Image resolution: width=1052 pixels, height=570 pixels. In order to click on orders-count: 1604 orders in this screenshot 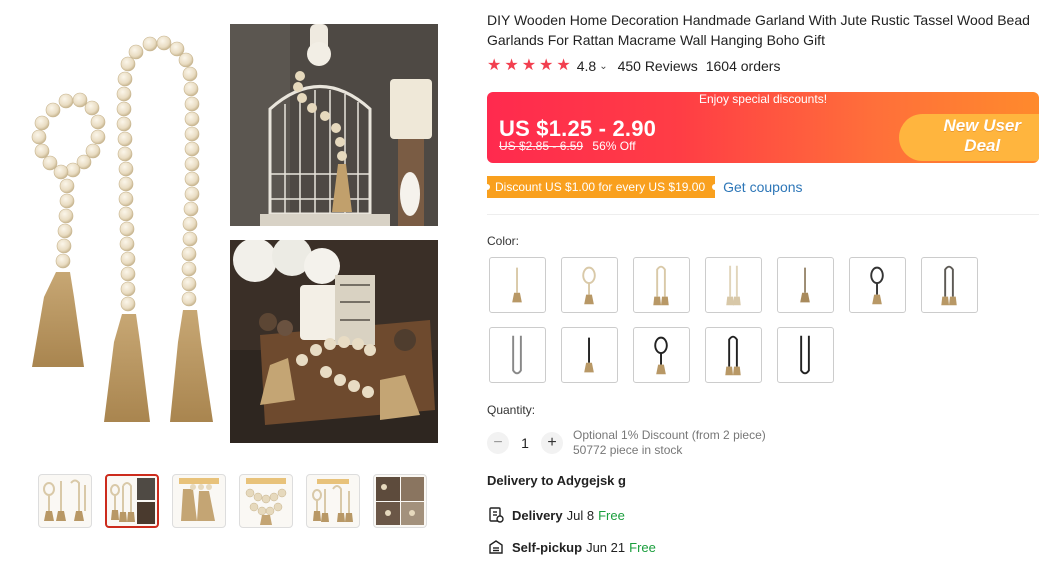, I will do `click(743, 66)`.